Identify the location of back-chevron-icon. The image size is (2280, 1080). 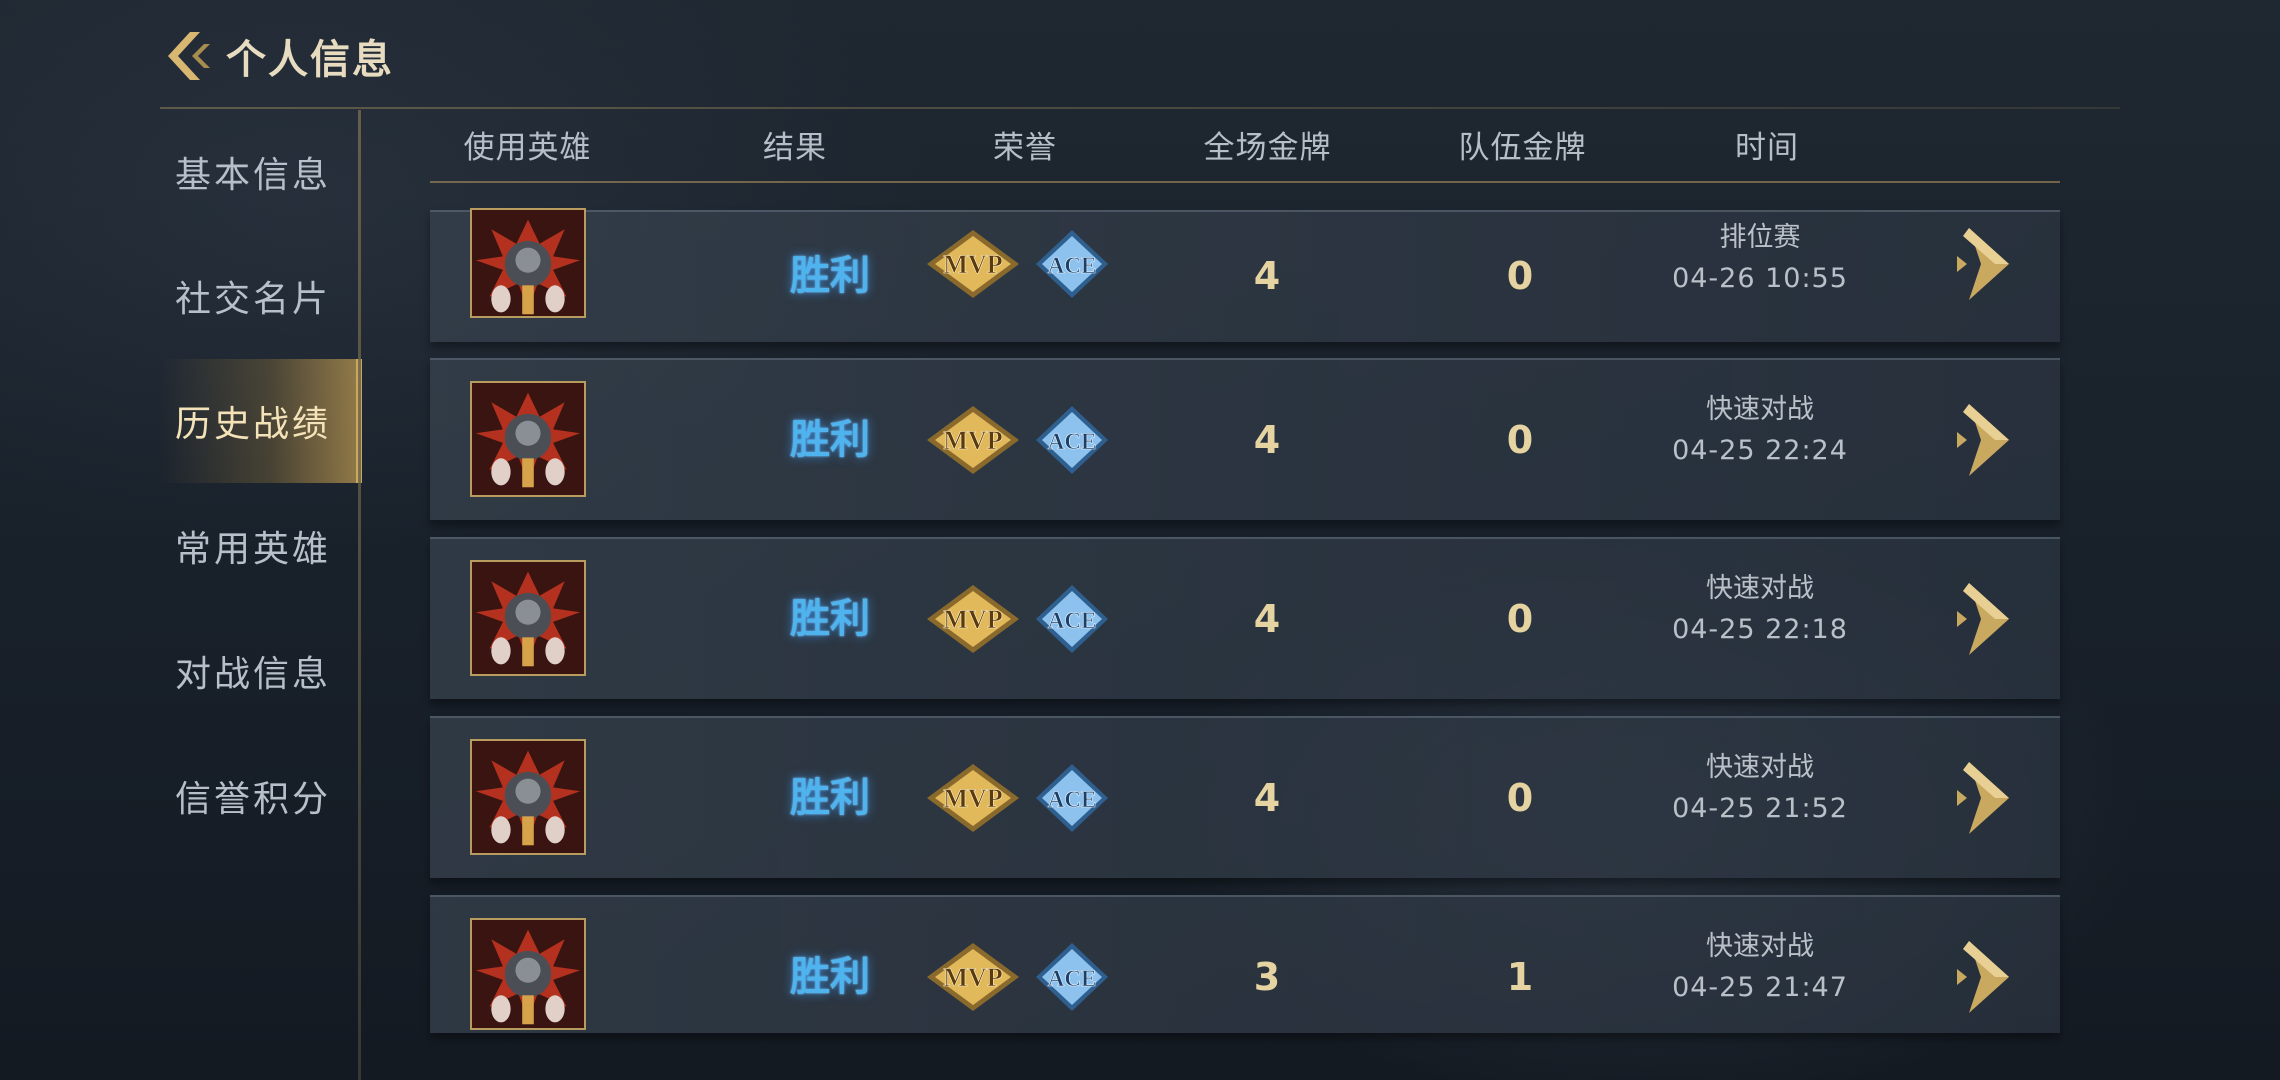
(189, 56).